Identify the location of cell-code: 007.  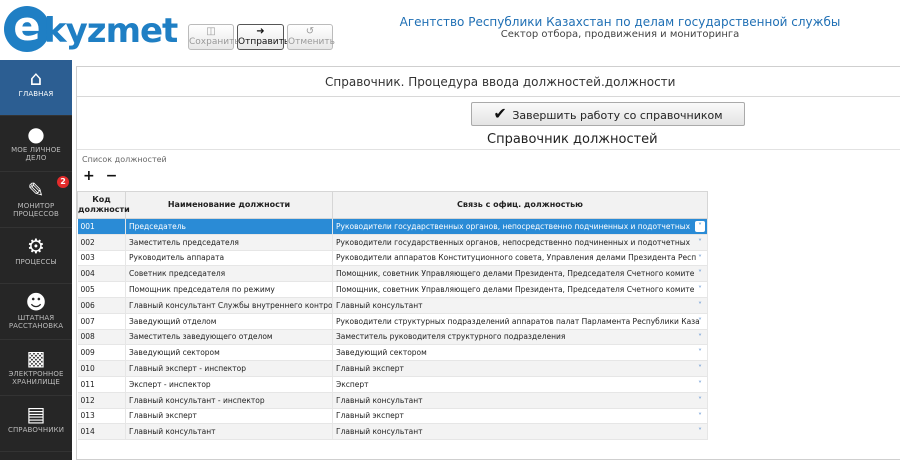
(101, 321).